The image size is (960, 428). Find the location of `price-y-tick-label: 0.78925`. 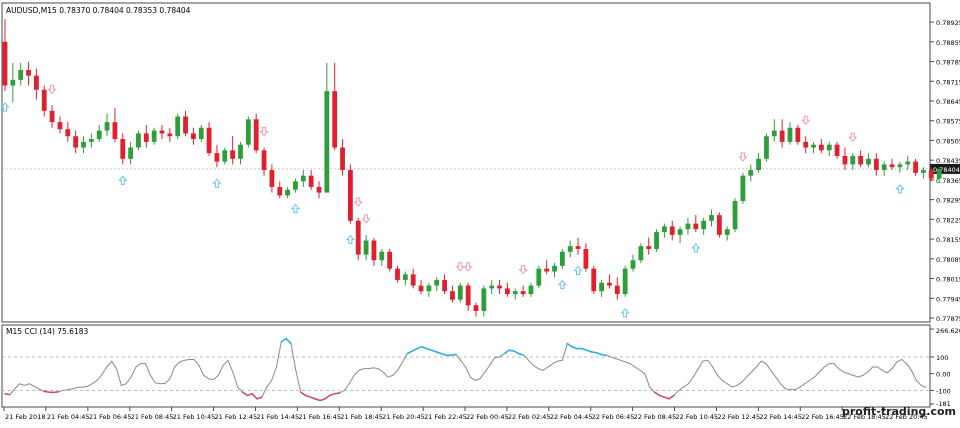

price-y-tick-label: 0.78925 is located at coordinates (948, 23).